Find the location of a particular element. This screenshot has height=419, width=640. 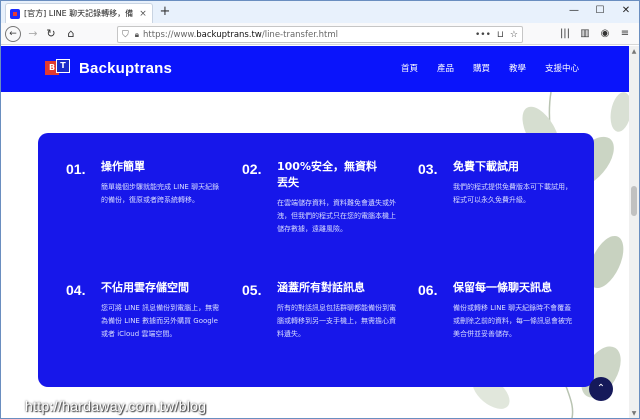

nav-tutorials: 教學 is located at coordinates (517, 69).